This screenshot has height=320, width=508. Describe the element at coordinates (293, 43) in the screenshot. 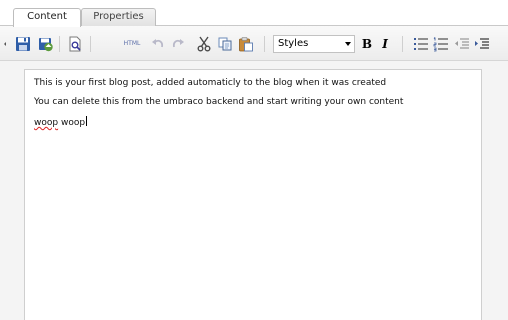

I see `styles-dropdown-value: Styles` at that location.